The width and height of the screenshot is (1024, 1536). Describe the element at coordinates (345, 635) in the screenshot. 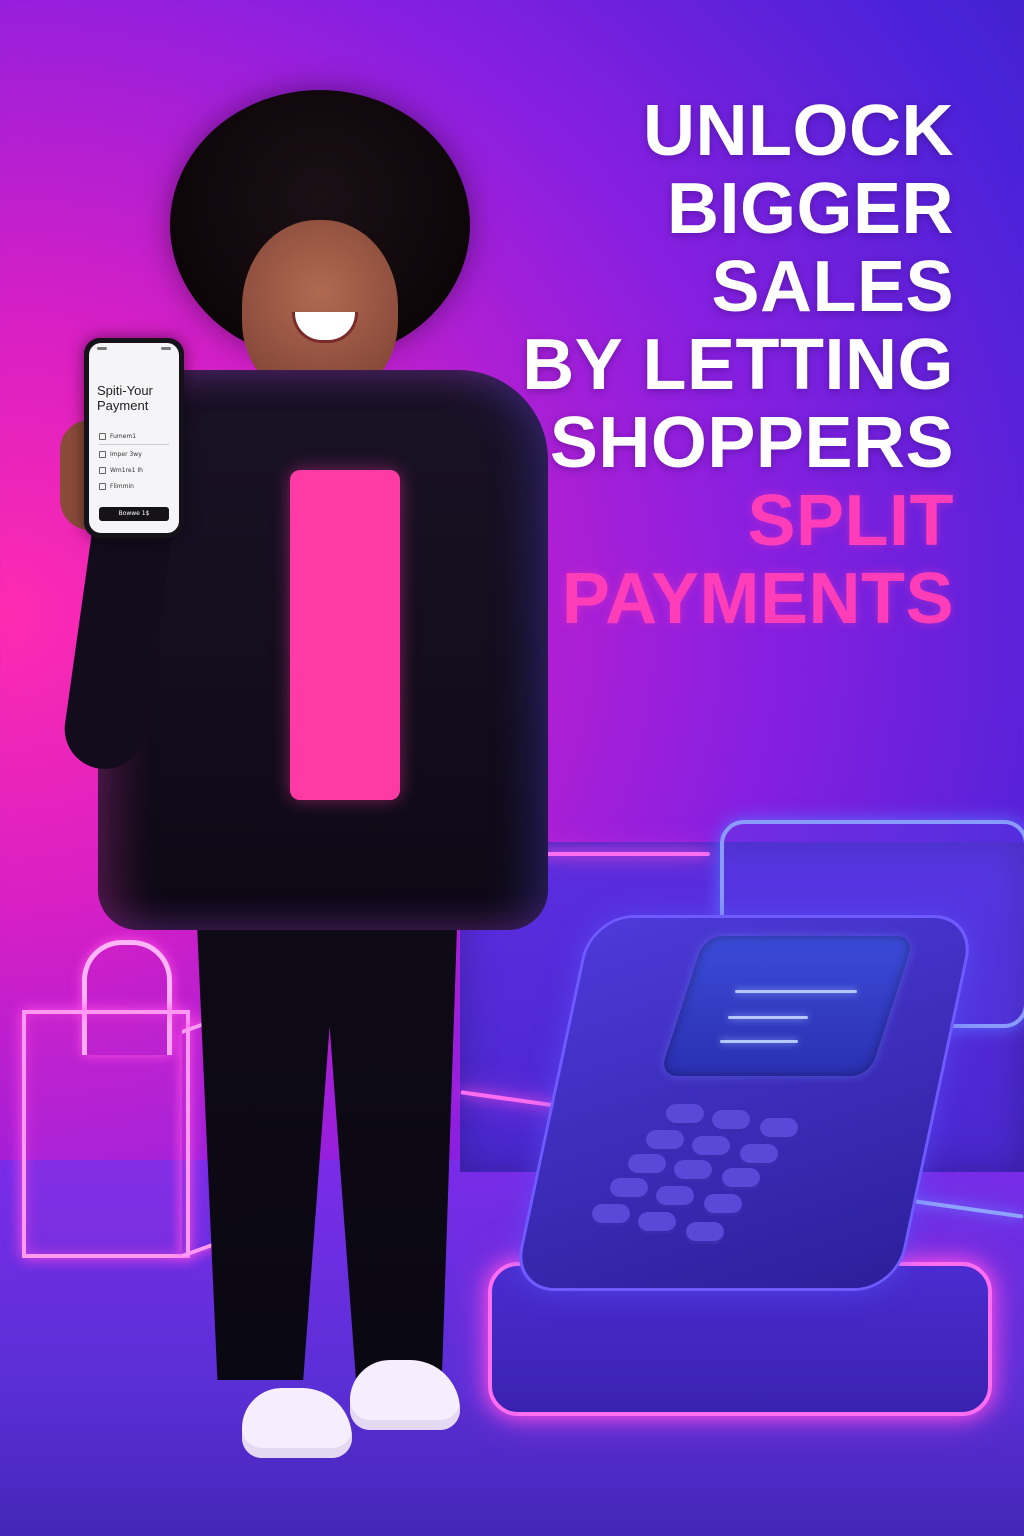

I see `pink-top` at that location.